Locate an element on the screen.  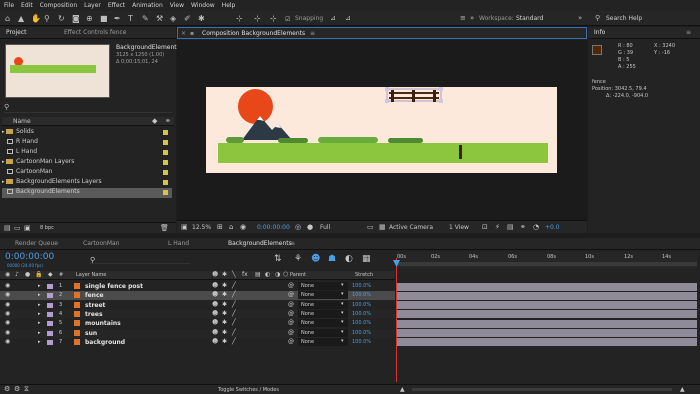
column-name: Name is located at coordinates (22, 121).